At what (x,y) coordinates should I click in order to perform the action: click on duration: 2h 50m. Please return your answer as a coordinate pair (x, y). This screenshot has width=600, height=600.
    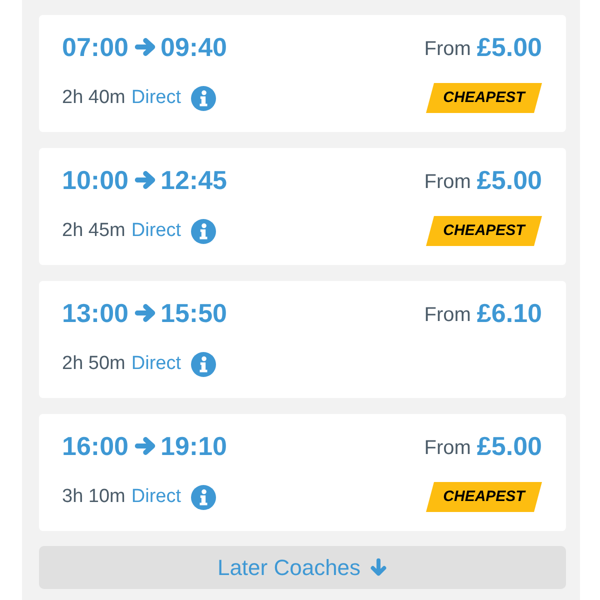
    Looking at the image, I should click on (94, 364).